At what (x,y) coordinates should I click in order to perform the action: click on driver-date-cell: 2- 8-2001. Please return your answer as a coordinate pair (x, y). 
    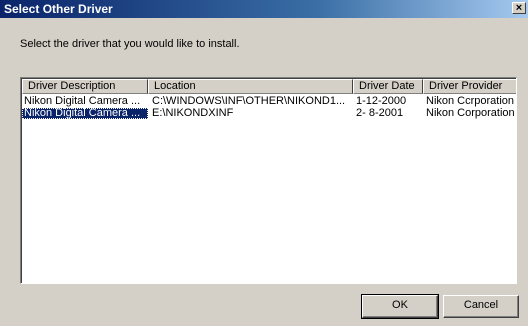
    Looking at the image, I should click on (380, 113).